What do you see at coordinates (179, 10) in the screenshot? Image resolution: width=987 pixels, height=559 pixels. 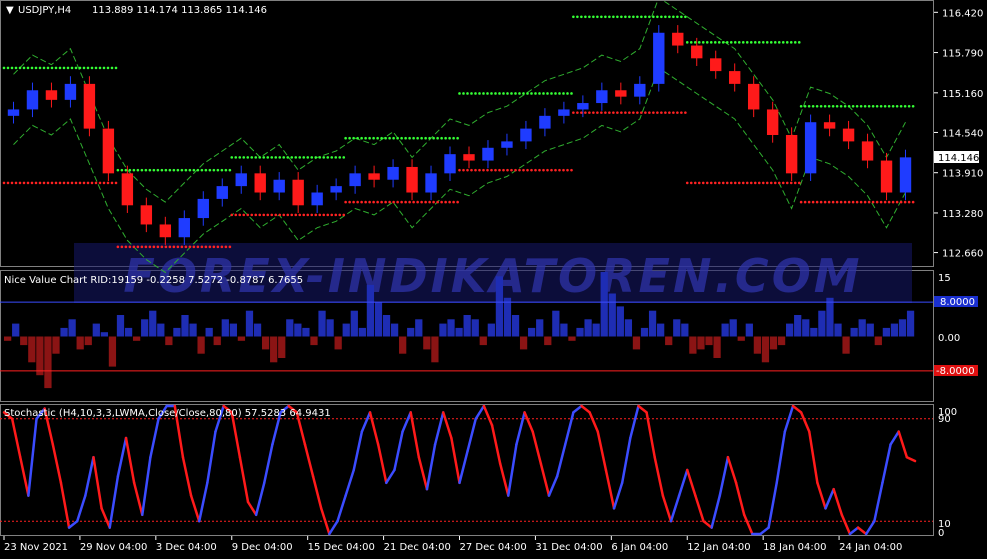 I see `ohlc-values: 113.889 114.174 113.865 114.146` at bounding box center [179, 10].